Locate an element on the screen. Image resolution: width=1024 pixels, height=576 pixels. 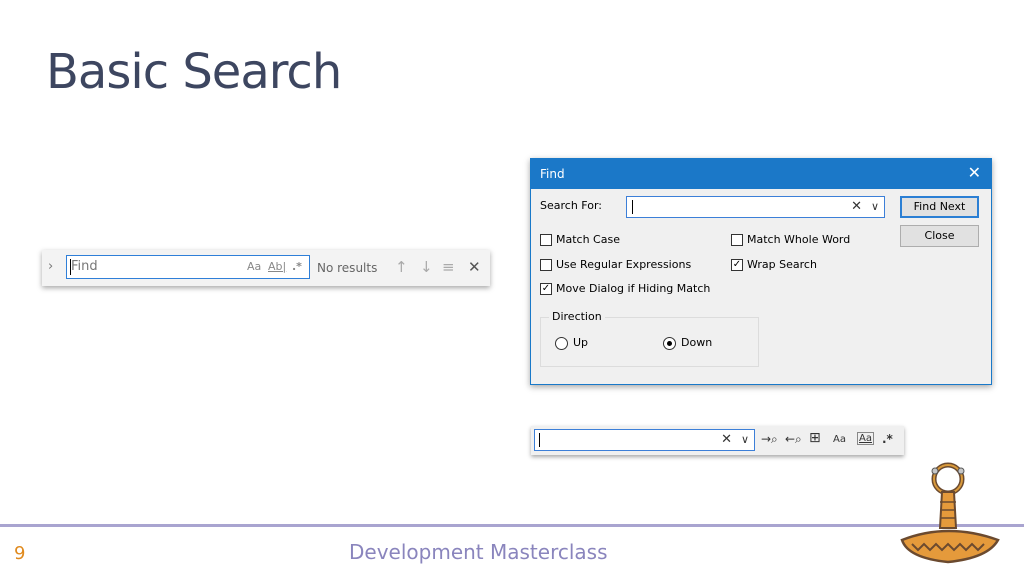
find-next-icon: →⌕ is located at coordinates (769, 439).